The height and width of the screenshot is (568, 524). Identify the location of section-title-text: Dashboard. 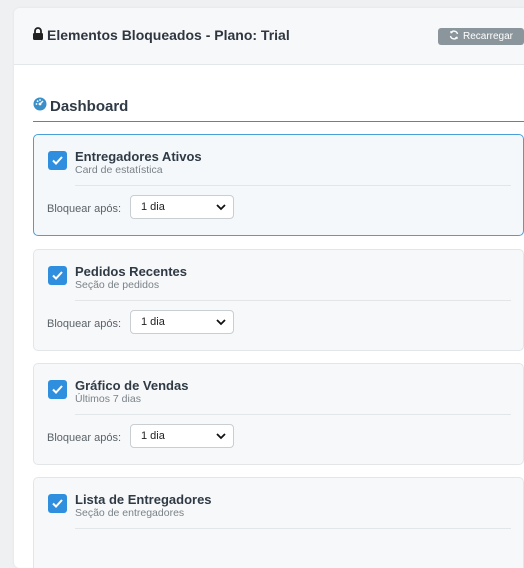
(89, 106).